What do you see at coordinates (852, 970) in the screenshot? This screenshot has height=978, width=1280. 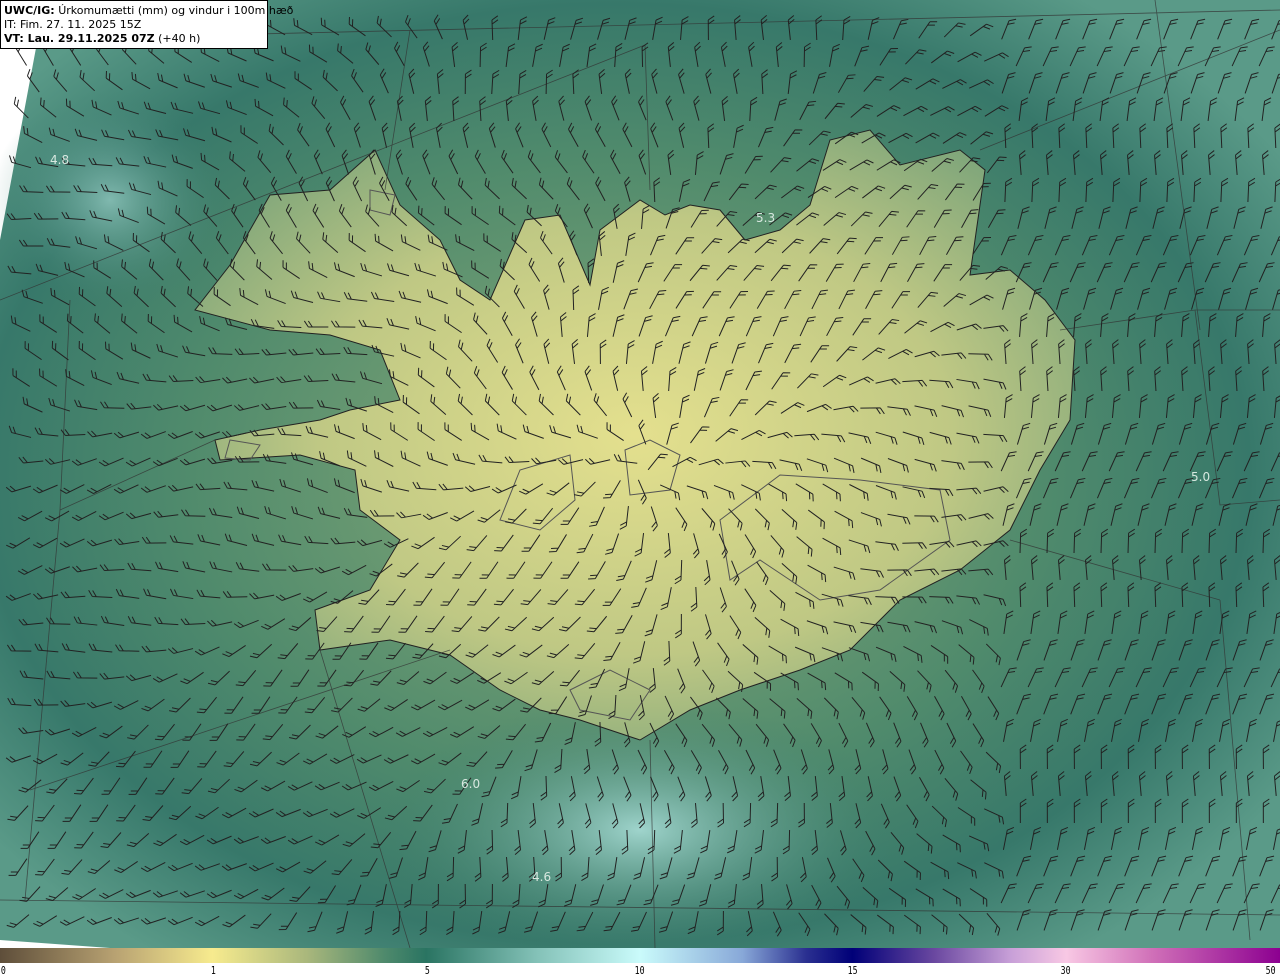 I see `colorbar-tick: 15` at bounding box center [852, 970].